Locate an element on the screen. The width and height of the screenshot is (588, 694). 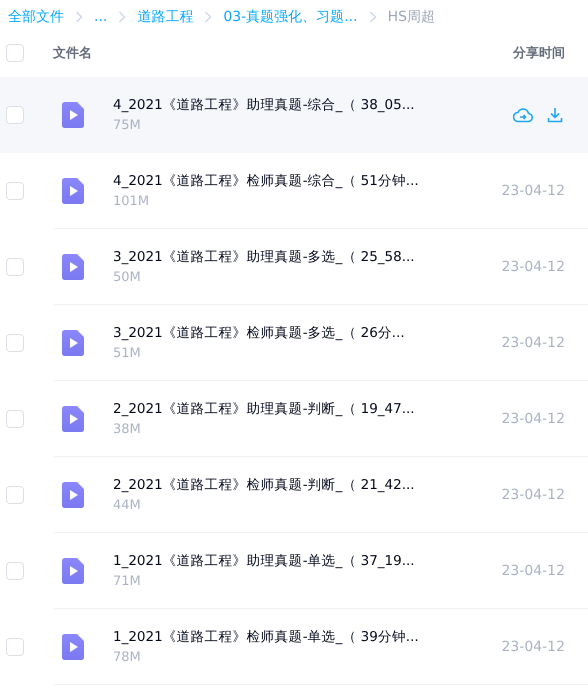
file-row: 3_2021《道路工程》助理真题-多选_（ 25_58... 50M 23-04-12 is located at coordinates (294, 267).